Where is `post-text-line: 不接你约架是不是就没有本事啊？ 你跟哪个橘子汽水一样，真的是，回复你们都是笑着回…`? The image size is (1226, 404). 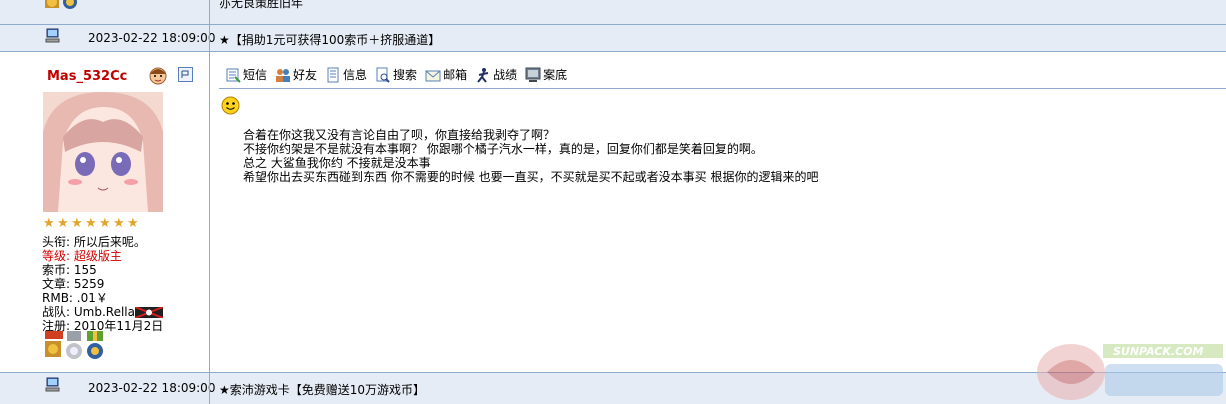
post-text-line: 不接你约架是不是就没有本事啊？ 你跟哪个橘子汽水一样，真的是，回复你们都是笑着回… is located at coordinates (503, 149).